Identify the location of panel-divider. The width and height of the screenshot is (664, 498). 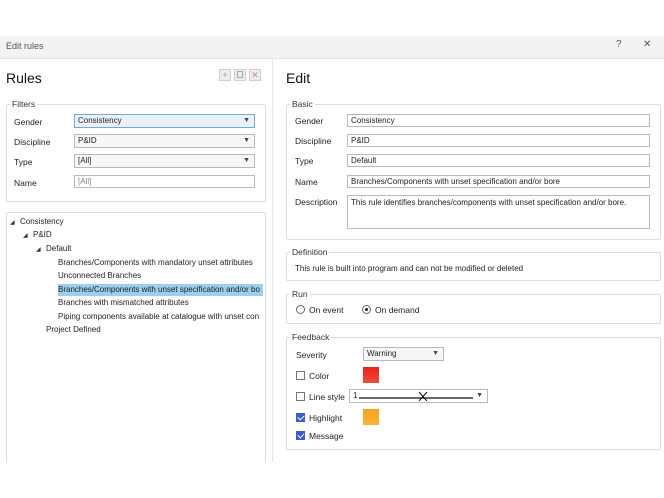
(272, 260).